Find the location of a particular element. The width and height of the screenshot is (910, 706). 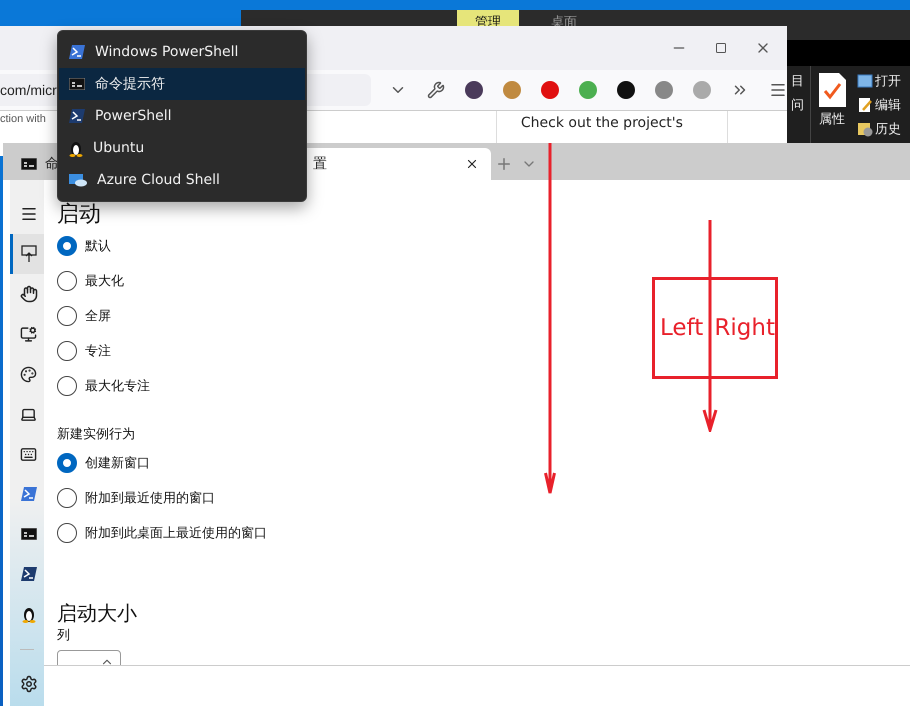

section-heading: 启动大小 is located at coordinates (97, 613).